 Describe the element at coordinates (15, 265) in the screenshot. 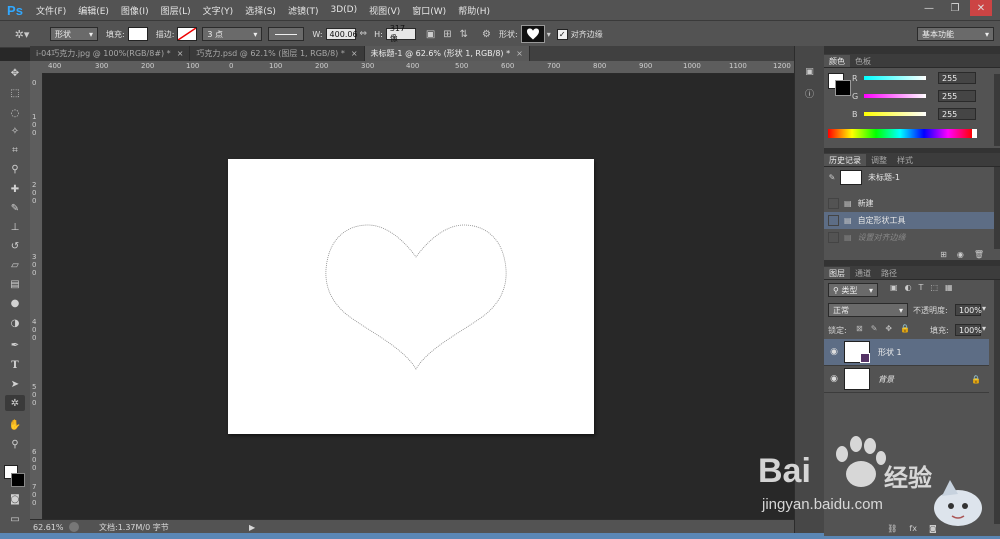

I see `eraser-tool-icon: ▱` at that location.